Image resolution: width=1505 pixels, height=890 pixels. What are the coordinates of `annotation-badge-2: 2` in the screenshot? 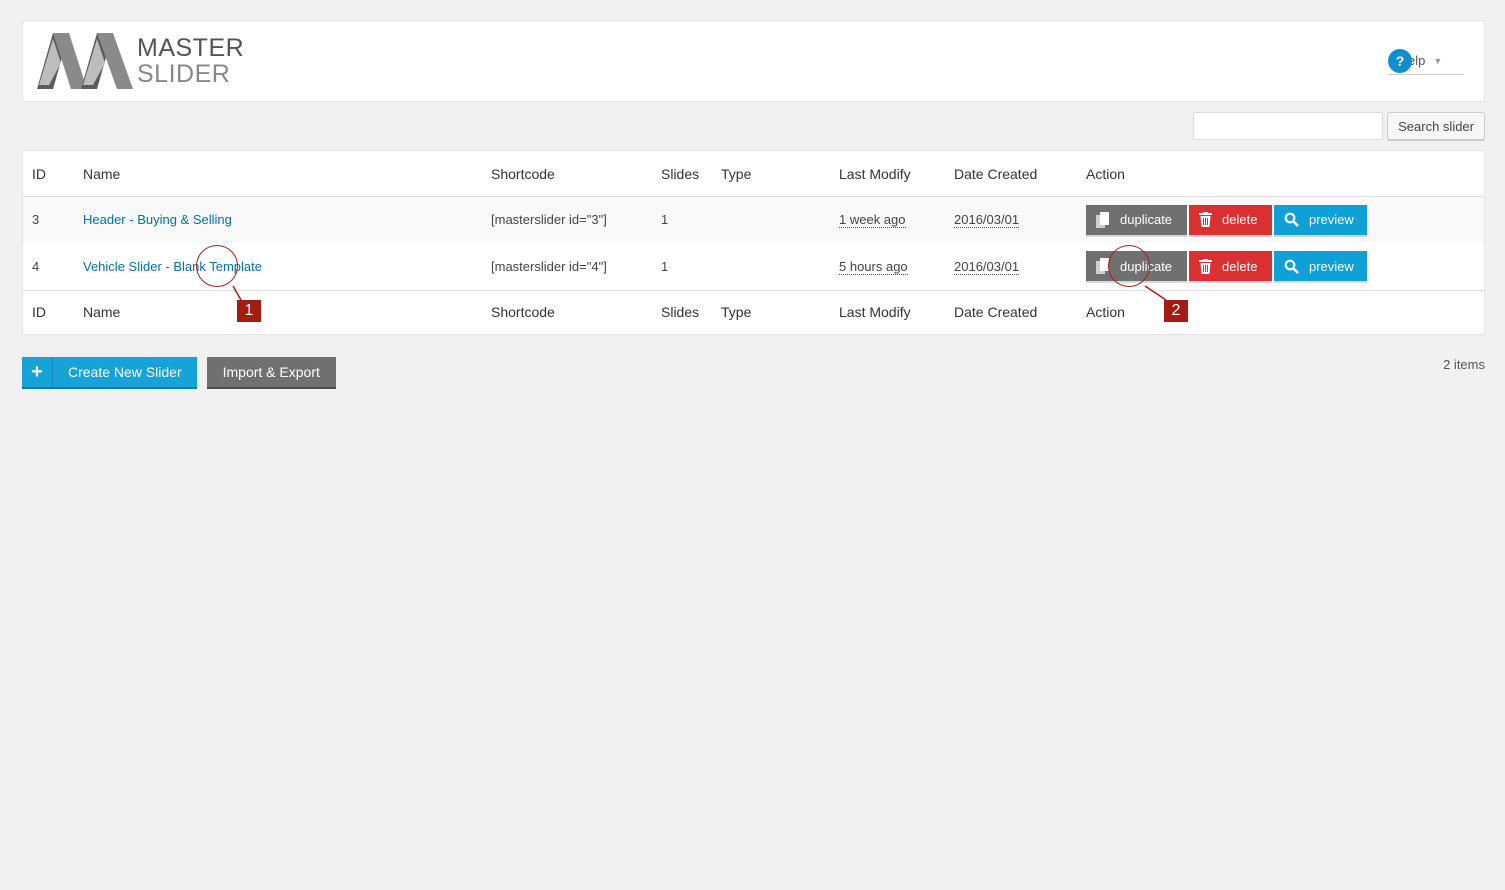 It's located at (1176, 311).